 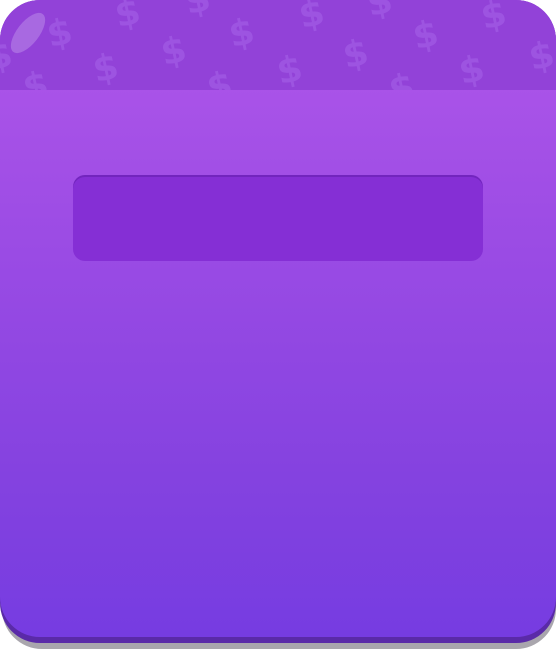 I want to click on shine-highlight, so click(x=28, y=33).